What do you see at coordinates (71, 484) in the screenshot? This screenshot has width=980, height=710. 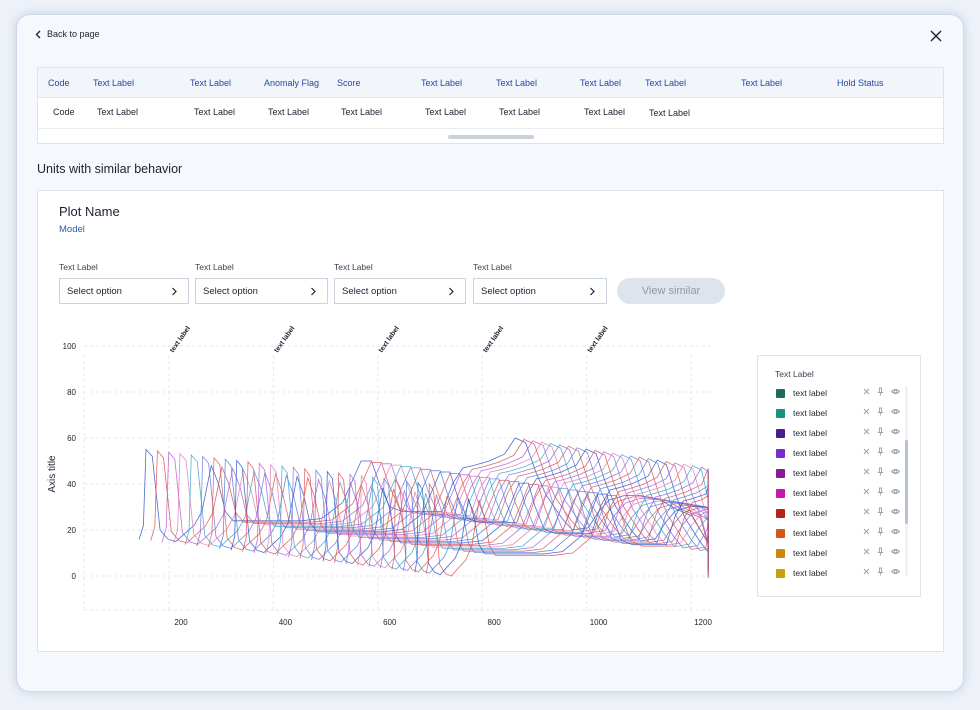 I see `y-tick-label: 40` at bounding box center [71, 484].